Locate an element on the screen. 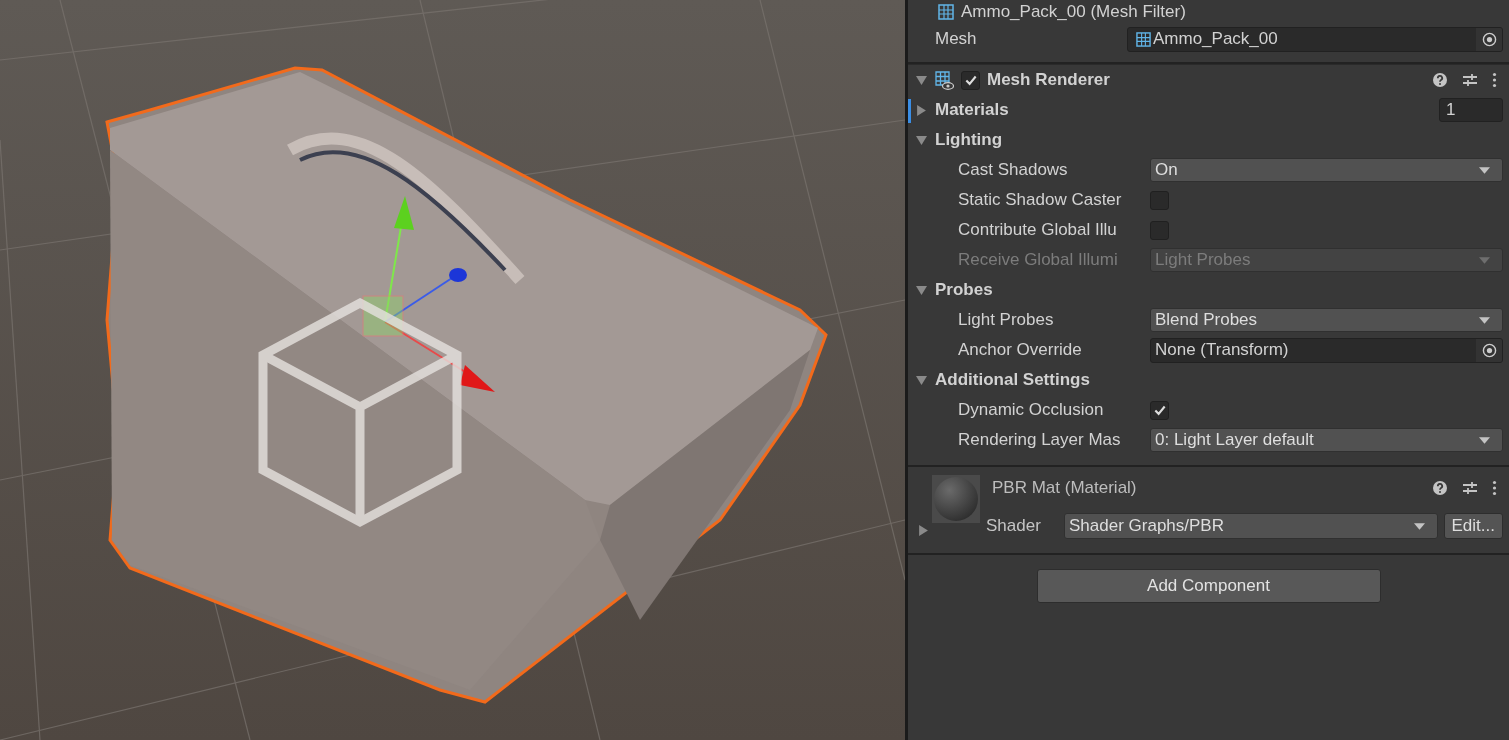 The image size is (1509, 740). field-label: Shader is located at coordinates (1014, 526).